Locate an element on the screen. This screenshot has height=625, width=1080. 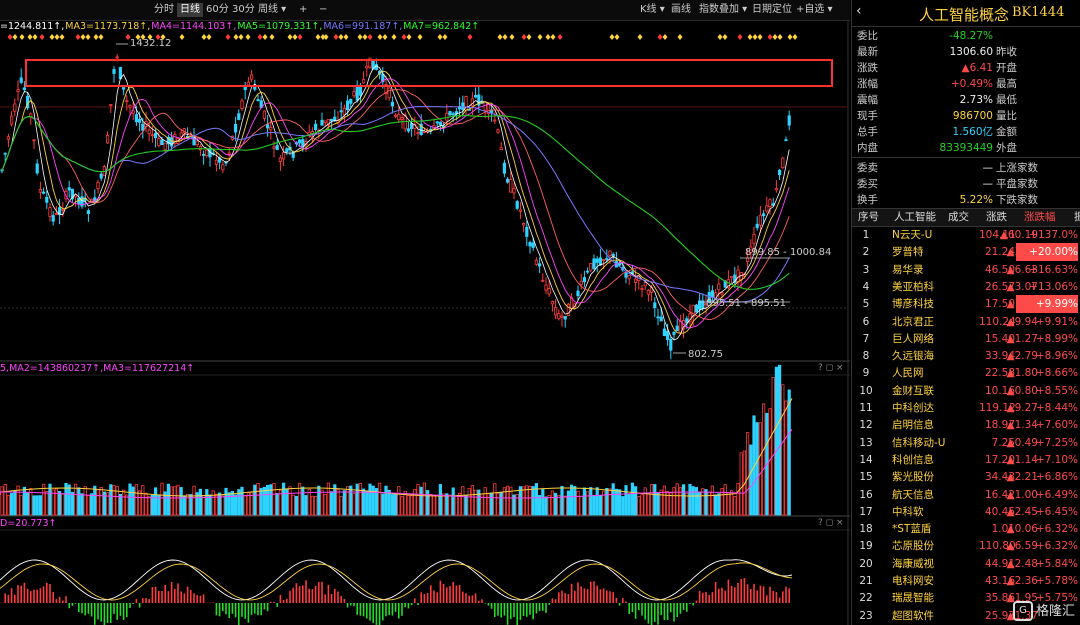
quote-row: 涨跌 ▲6.41 开盘 is located at coordinates (966, 68).